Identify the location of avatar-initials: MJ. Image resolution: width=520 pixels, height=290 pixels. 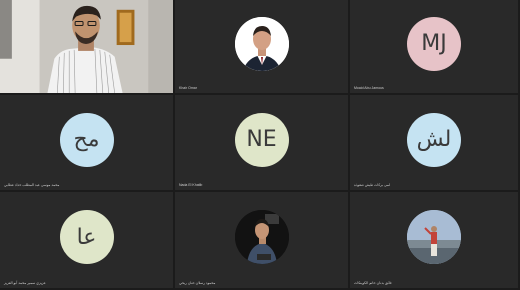
(434, 44).